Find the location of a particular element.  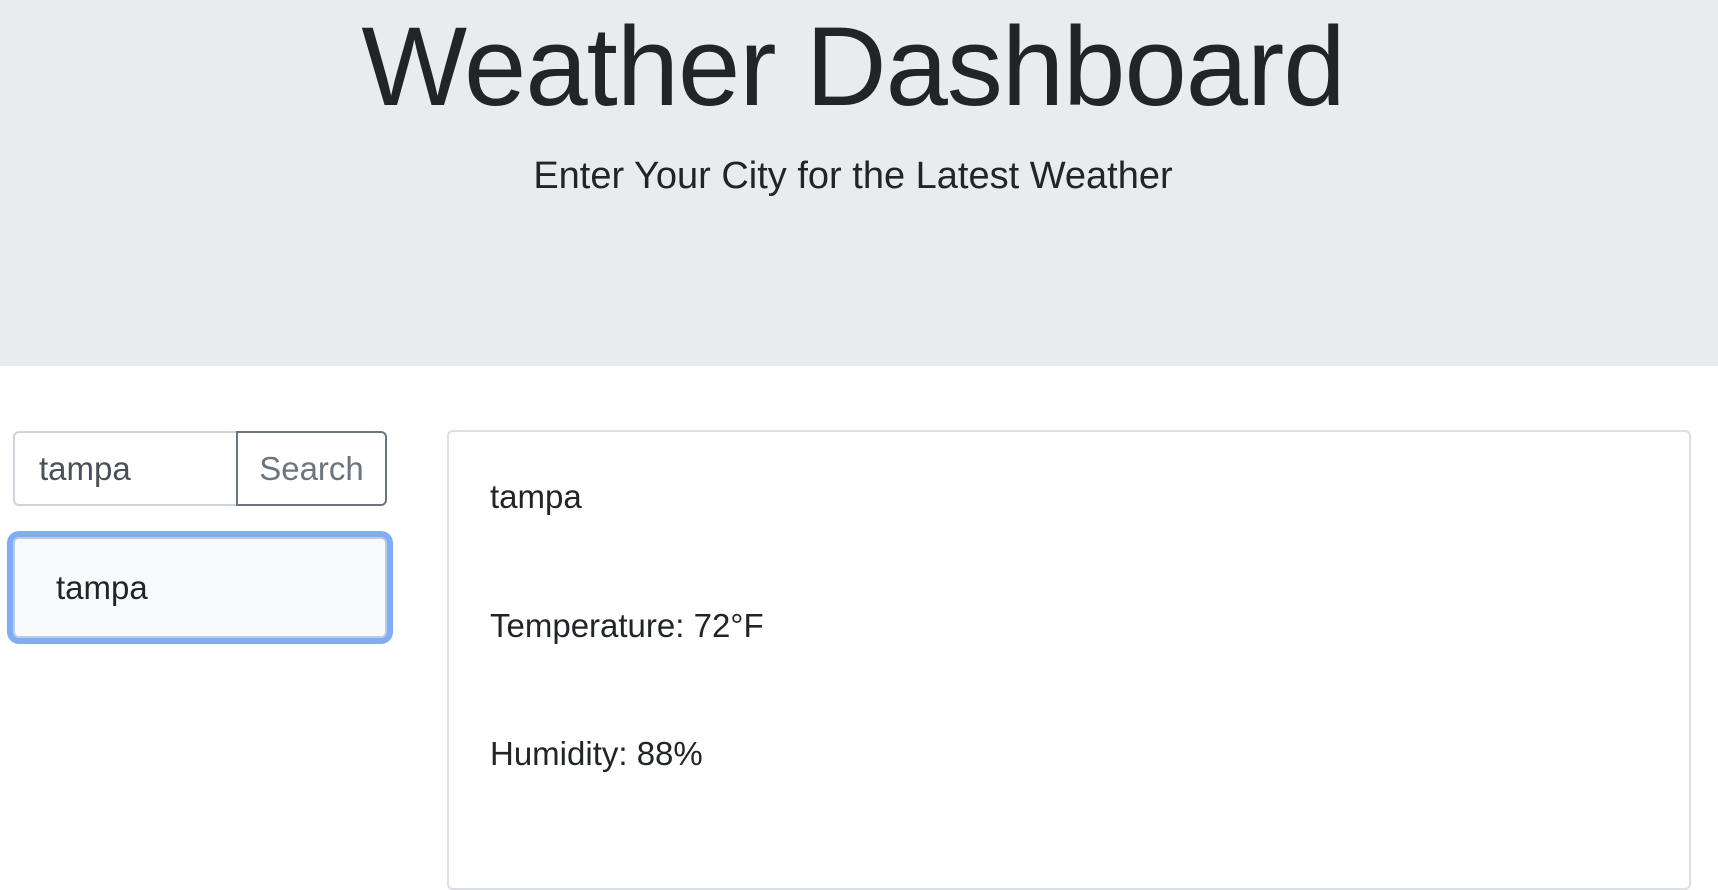

weather-temperature: Temperature: 72°F is located at coordinates (627, 625).